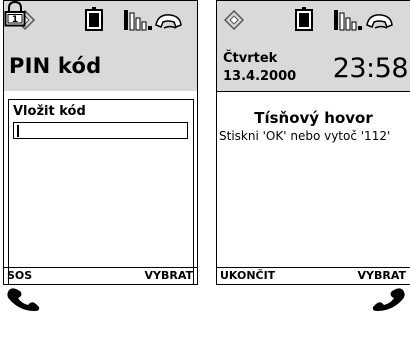 The width and height of the screenshot is (410, 339). What do you see at coordinates (305, 136) in the screenshot?
I see `emergency-message: Stiskni 'OK' nebo vytoč '112'` at bounding box center [305, 136].